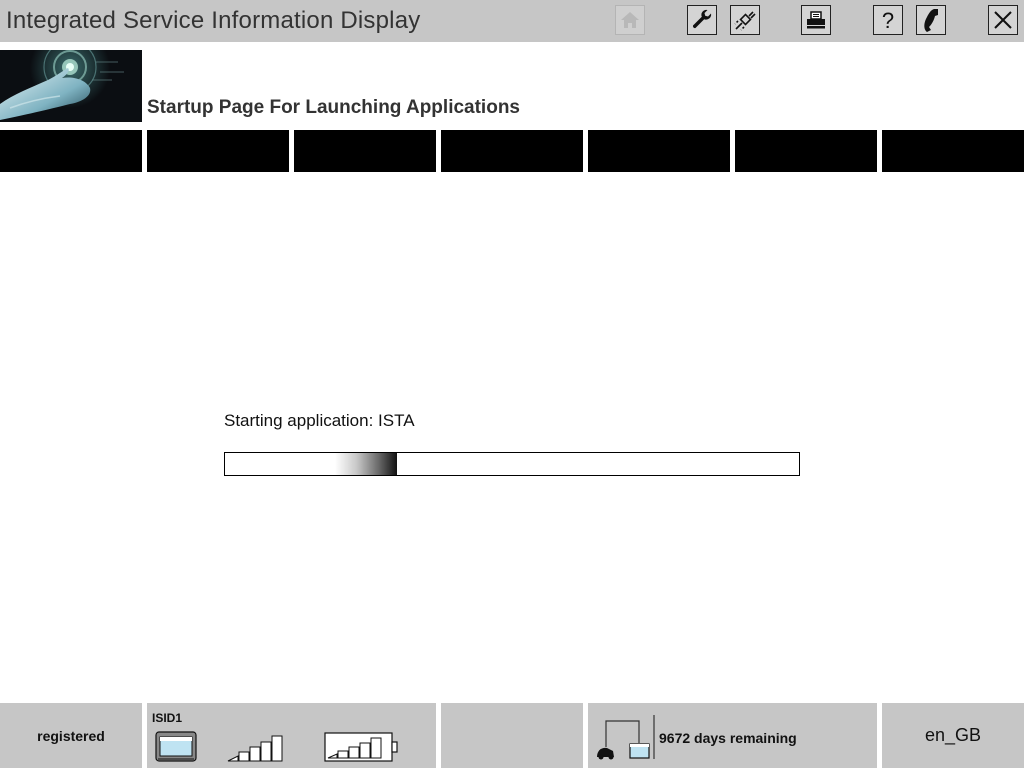 Image resolution: width=1024 pixels, height=768 pixels. Describe the element at coordinates (255, 748) in the screenshot. I see `signal-strength-icon` at that location.